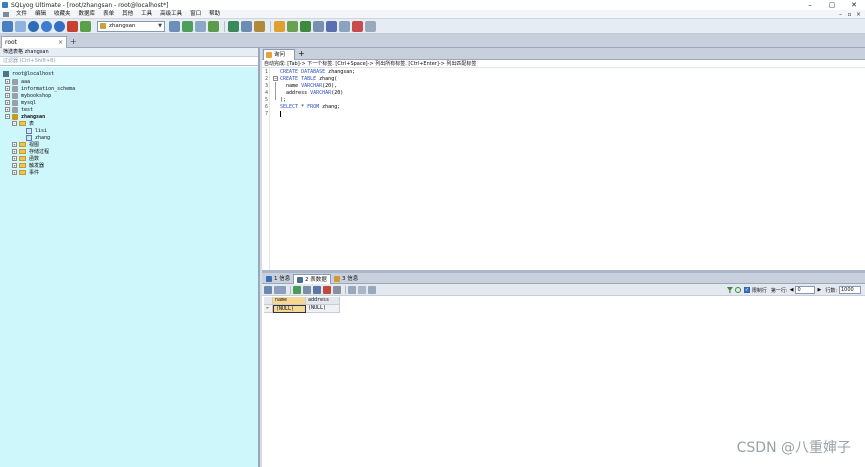 The image size is (865, 467). Describe the element at coordinates (278, 279) in the screenshot. I see `tab-messages: 1 信息` at that location.